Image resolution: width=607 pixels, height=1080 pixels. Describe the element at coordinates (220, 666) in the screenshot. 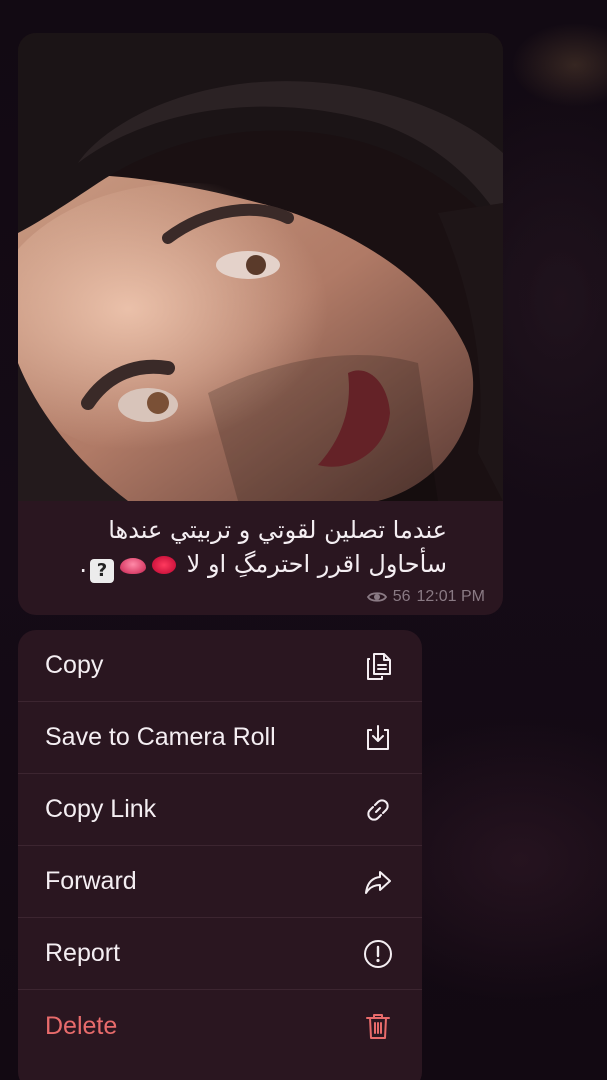

I see `menu-item-copy: Copy` at that location.